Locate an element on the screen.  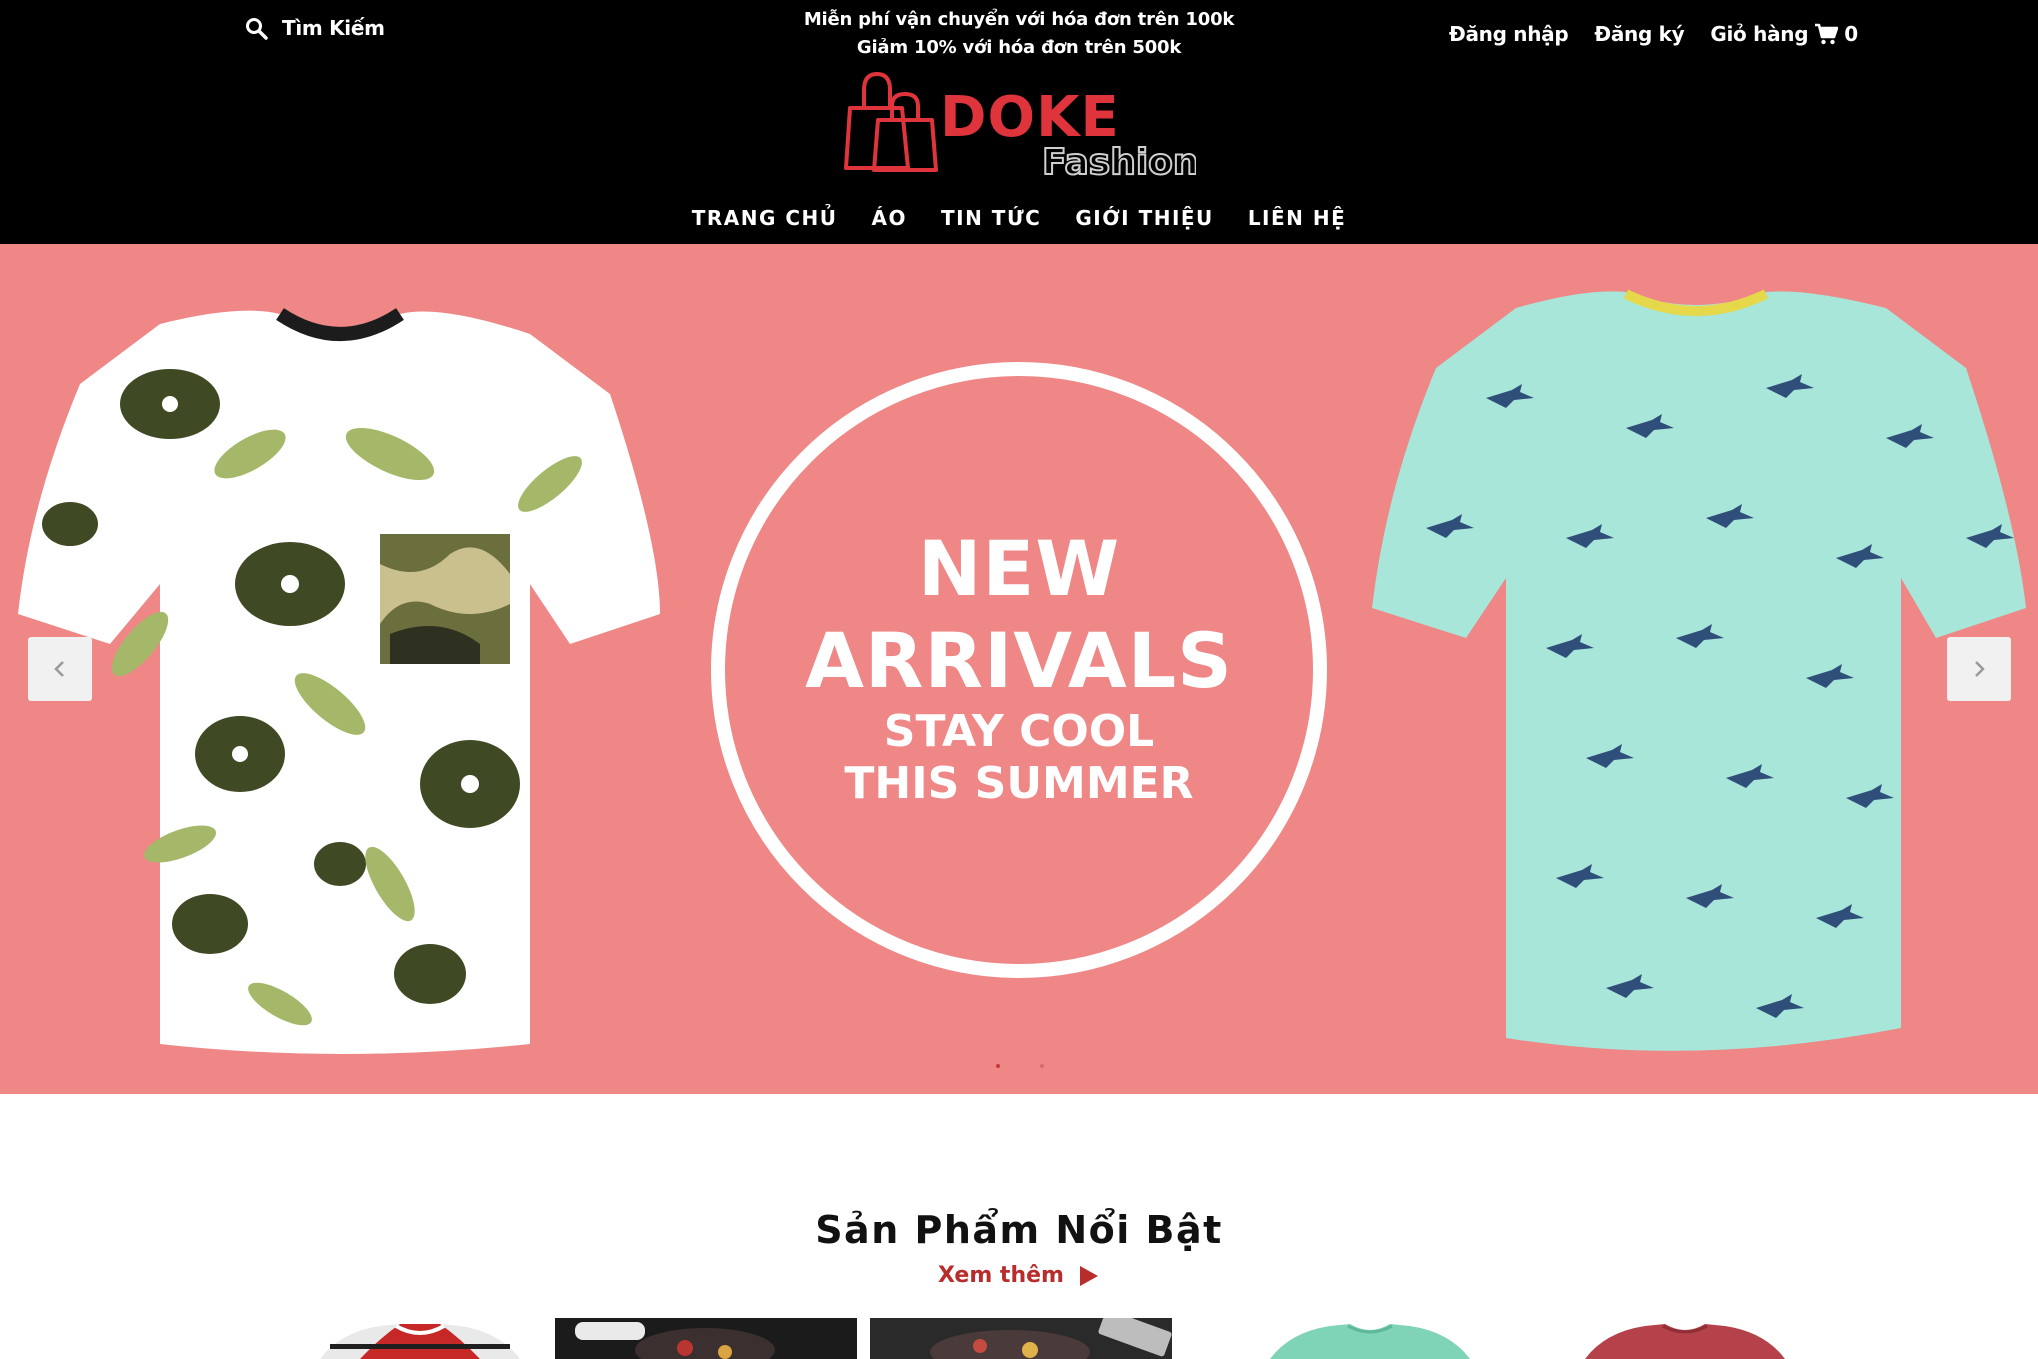
chevron-left-icon is located at coordinates (59, 669).